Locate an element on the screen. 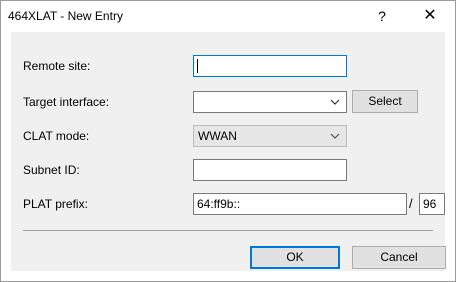 The image size is (456, 282). target-interface-combo is located at coordinates (270, 102).